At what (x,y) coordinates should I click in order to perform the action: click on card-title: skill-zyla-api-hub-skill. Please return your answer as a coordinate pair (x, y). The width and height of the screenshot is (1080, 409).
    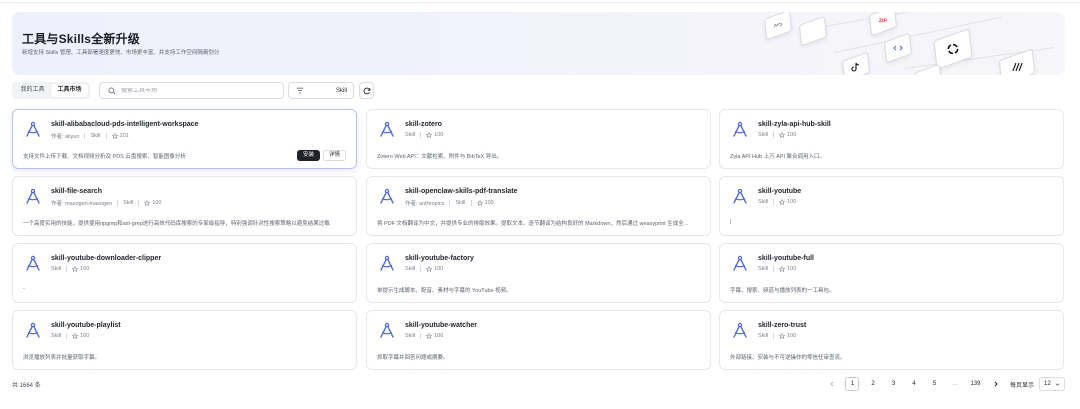
    Looking at the image, I should click on (794, 124).